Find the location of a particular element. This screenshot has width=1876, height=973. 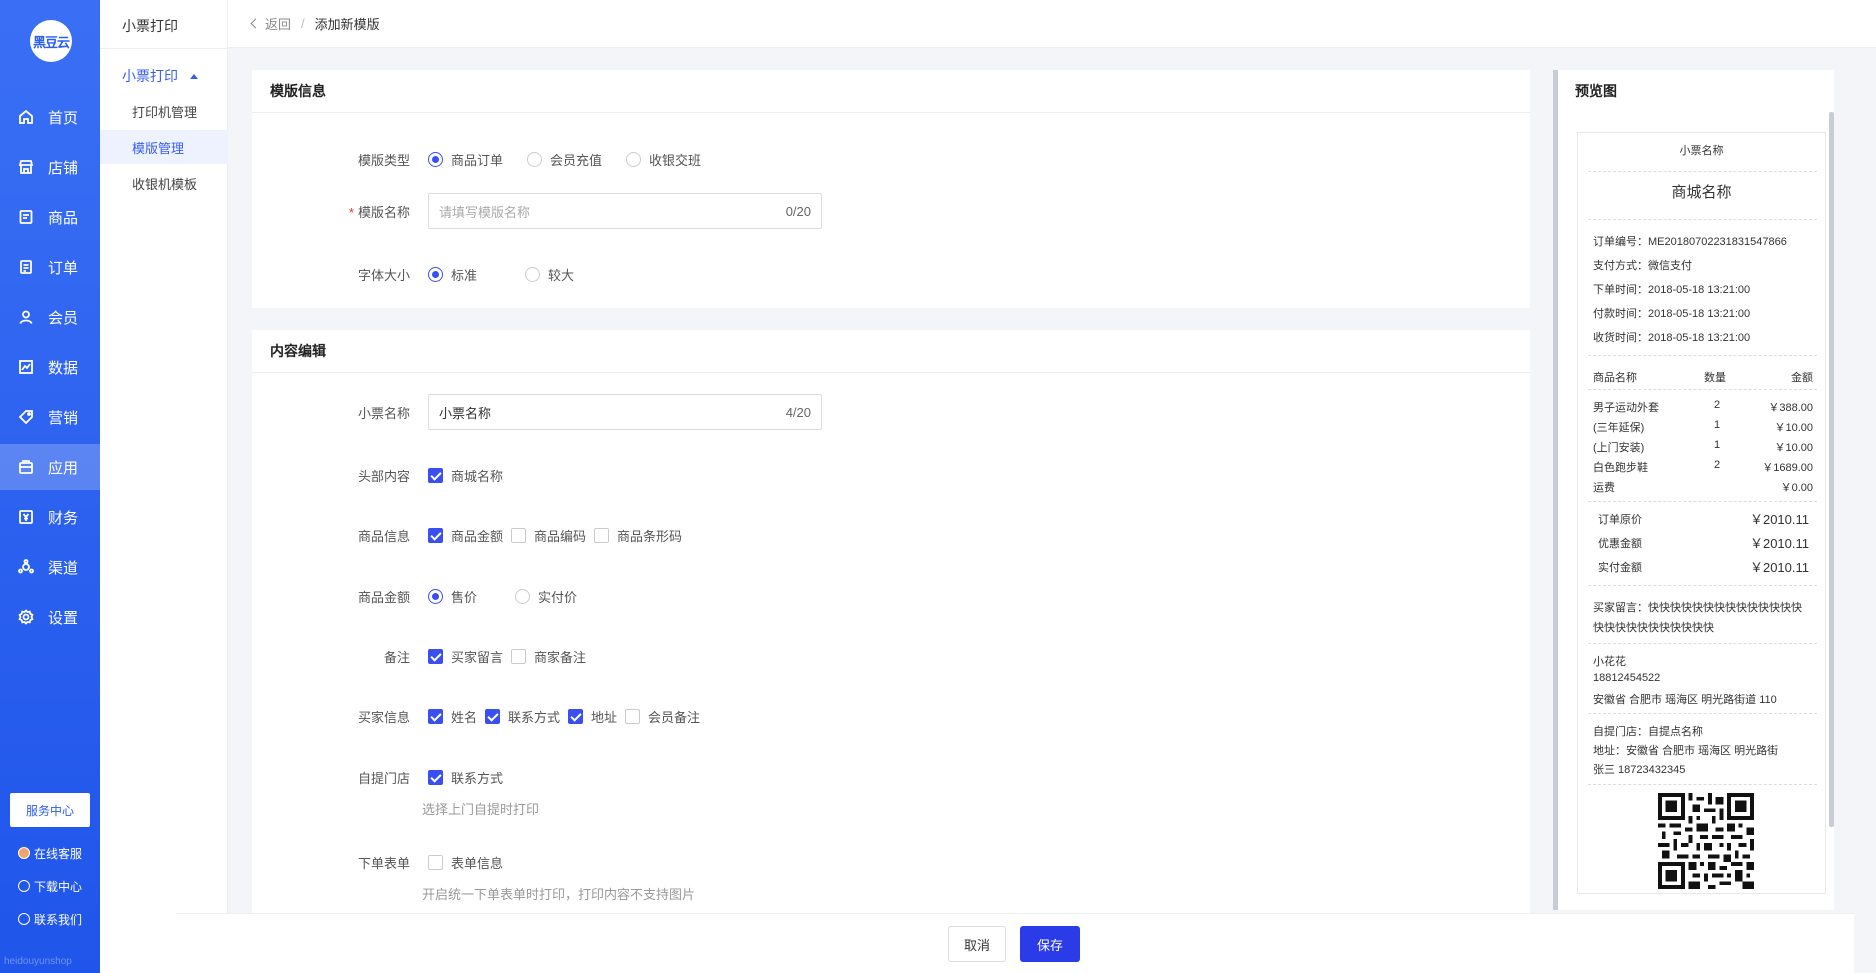

receipt-buyer-message-cont: 快快快快快快快快快快快 is located at coordinates (1653, 628).